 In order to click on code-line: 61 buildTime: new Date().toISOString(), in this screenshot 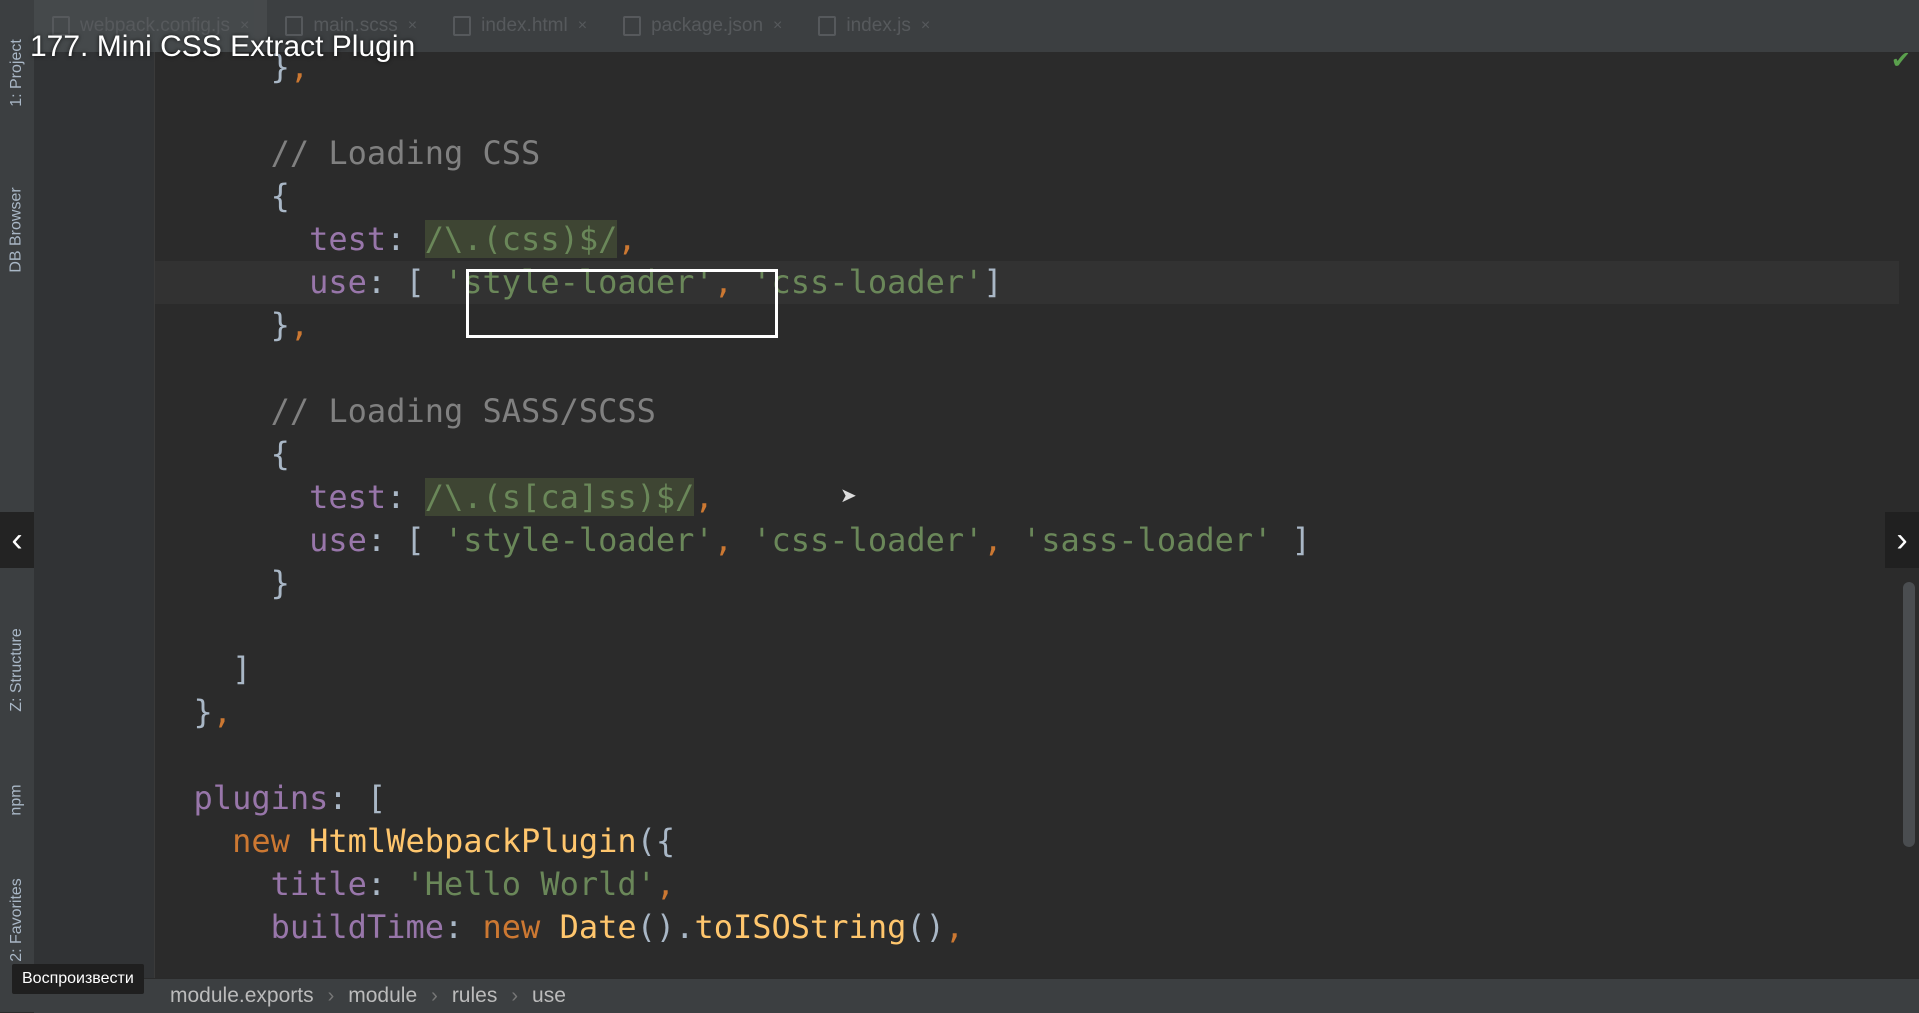, I will do `click(1027, 927)`.